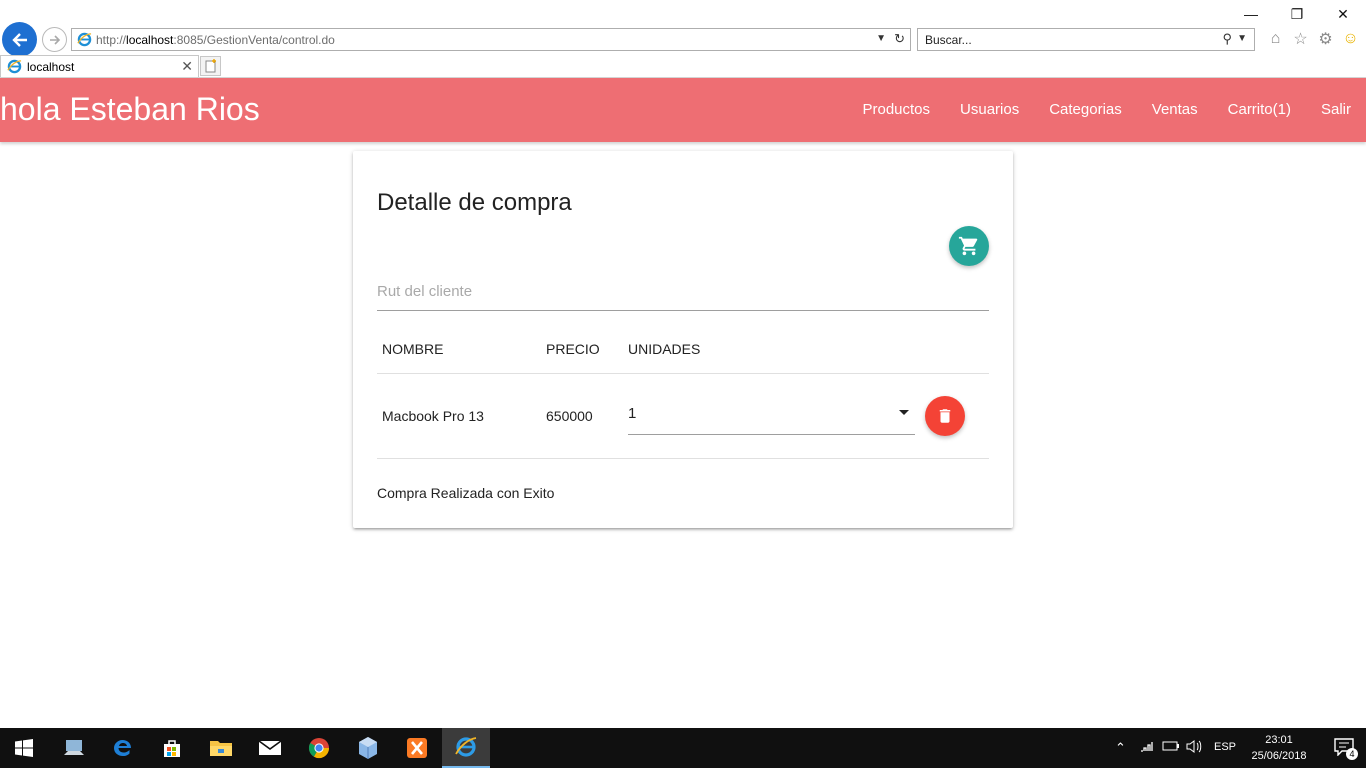 The height and width of the screenshot is (768, 1366). I want to click on search-icon: ⚲, so click(1227, 39).